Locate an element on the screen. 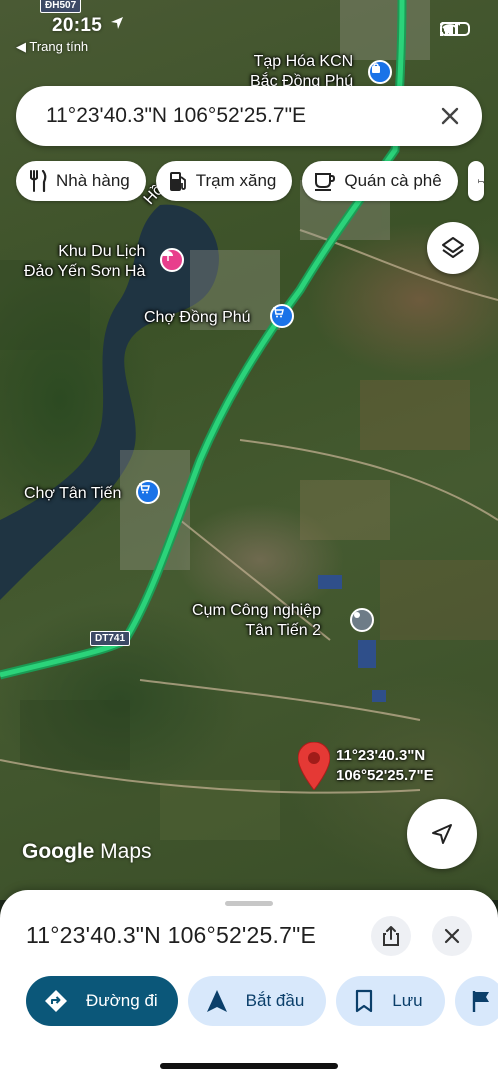 Image resolution: width=498 pixels, height=1080 pixels. road-label-dt741: DT741 is located at coordinates (110, 638).